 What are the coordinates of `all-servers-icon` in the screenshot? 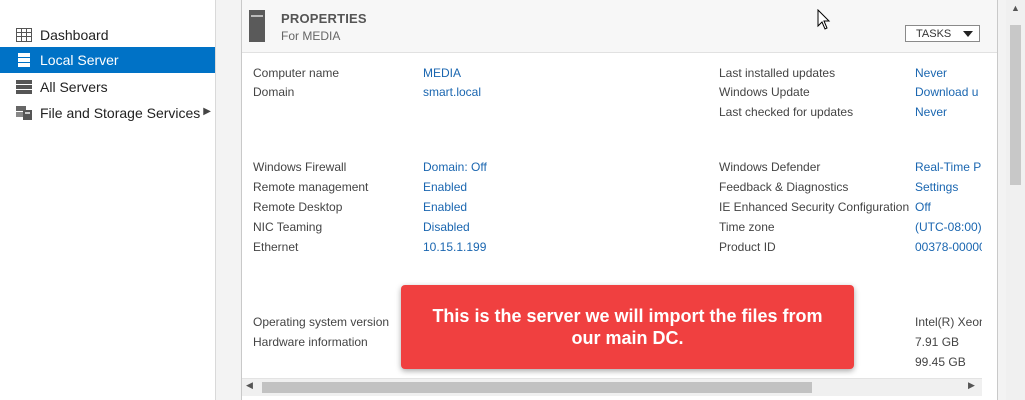 It's located at (24, 87).